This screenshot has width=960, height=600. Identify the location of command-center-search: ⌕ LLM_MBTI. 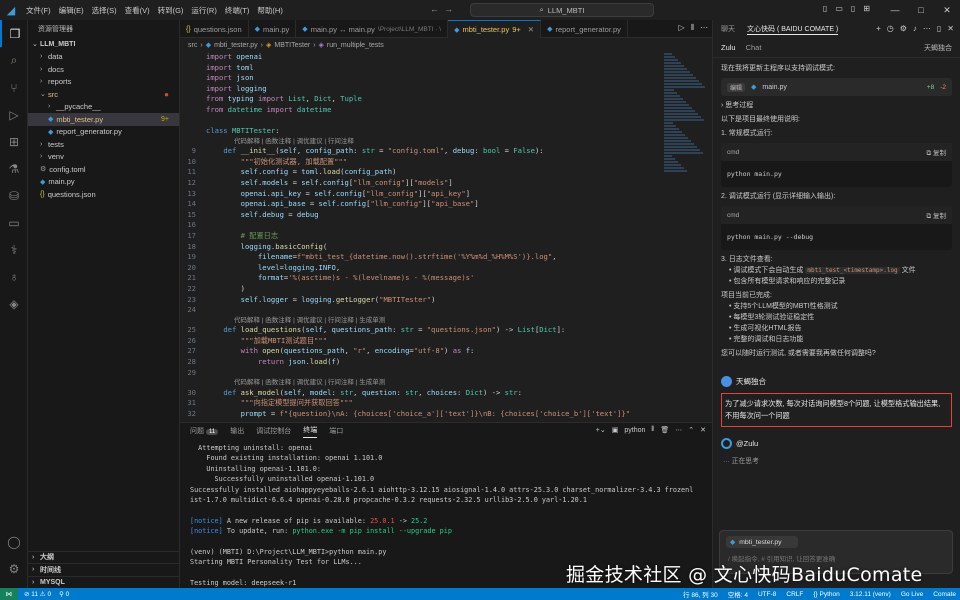
(562, 10).